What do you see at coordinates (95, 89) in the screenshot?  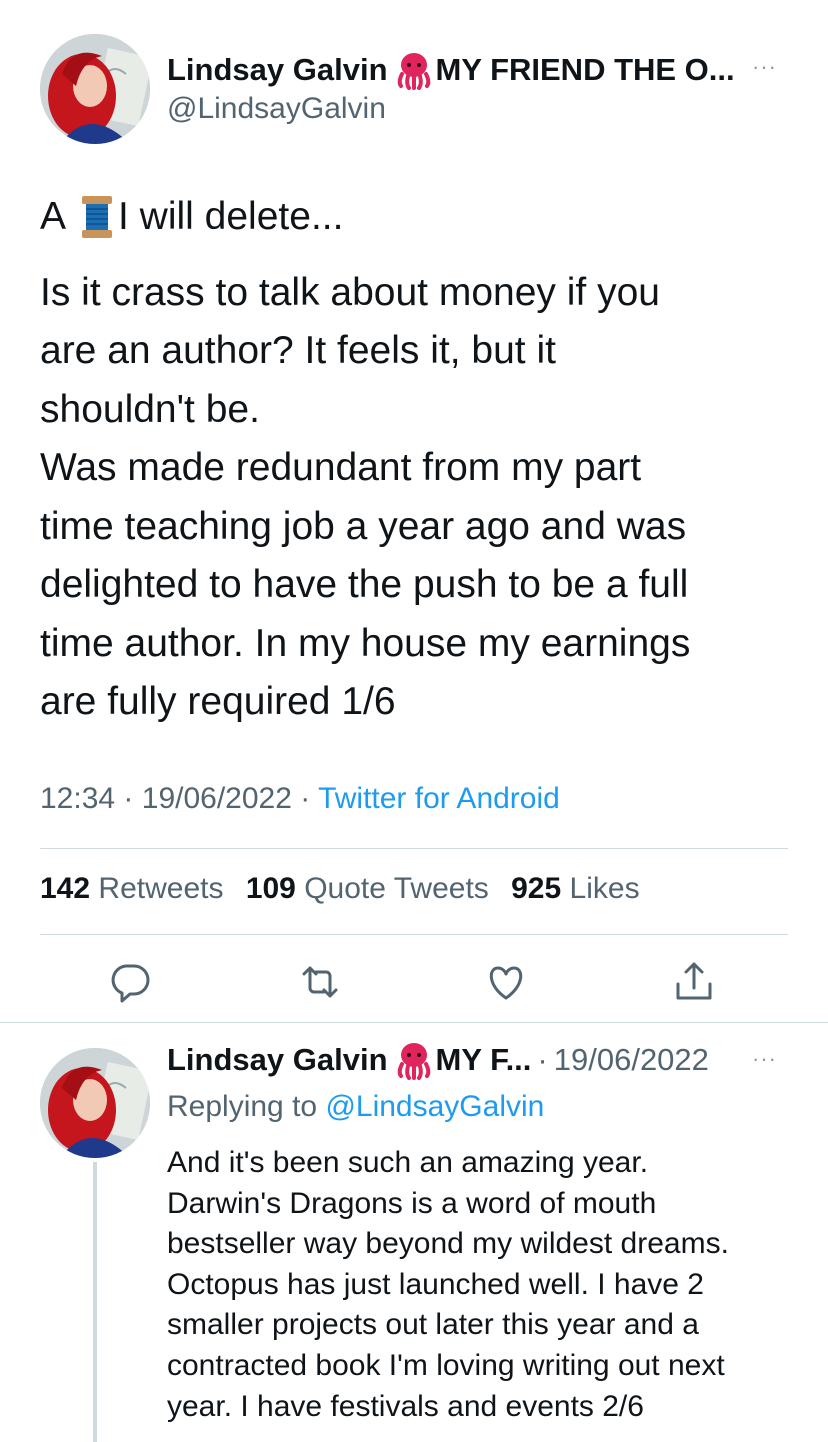 I see `avatar` at bounding box center [95, 89].